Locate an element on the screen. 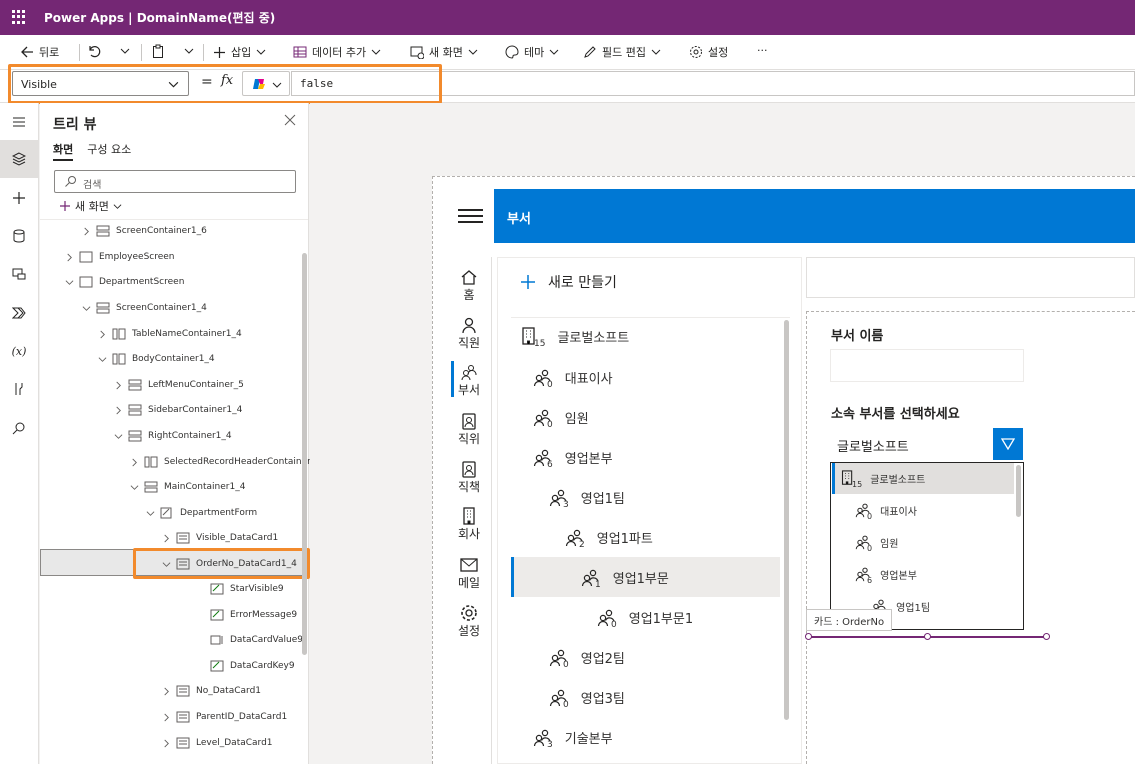 Image resolution: width=1135 pixels, height=764 pixels. left-menu-item: 메일 is located at coordinates (469, 573).